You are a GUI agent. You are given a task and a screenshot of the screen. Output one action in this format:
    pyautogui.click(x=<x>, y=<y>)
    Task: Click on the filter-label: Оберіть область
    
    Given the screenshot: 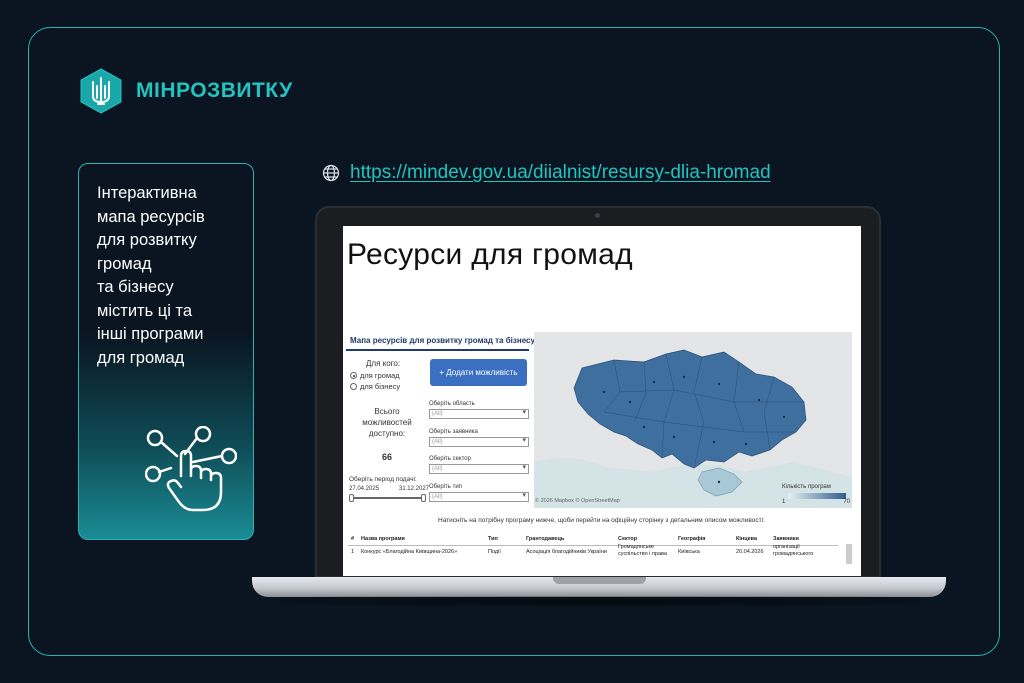 What is the action you would take?
    pyautogui.click(x=452, y=404)
    